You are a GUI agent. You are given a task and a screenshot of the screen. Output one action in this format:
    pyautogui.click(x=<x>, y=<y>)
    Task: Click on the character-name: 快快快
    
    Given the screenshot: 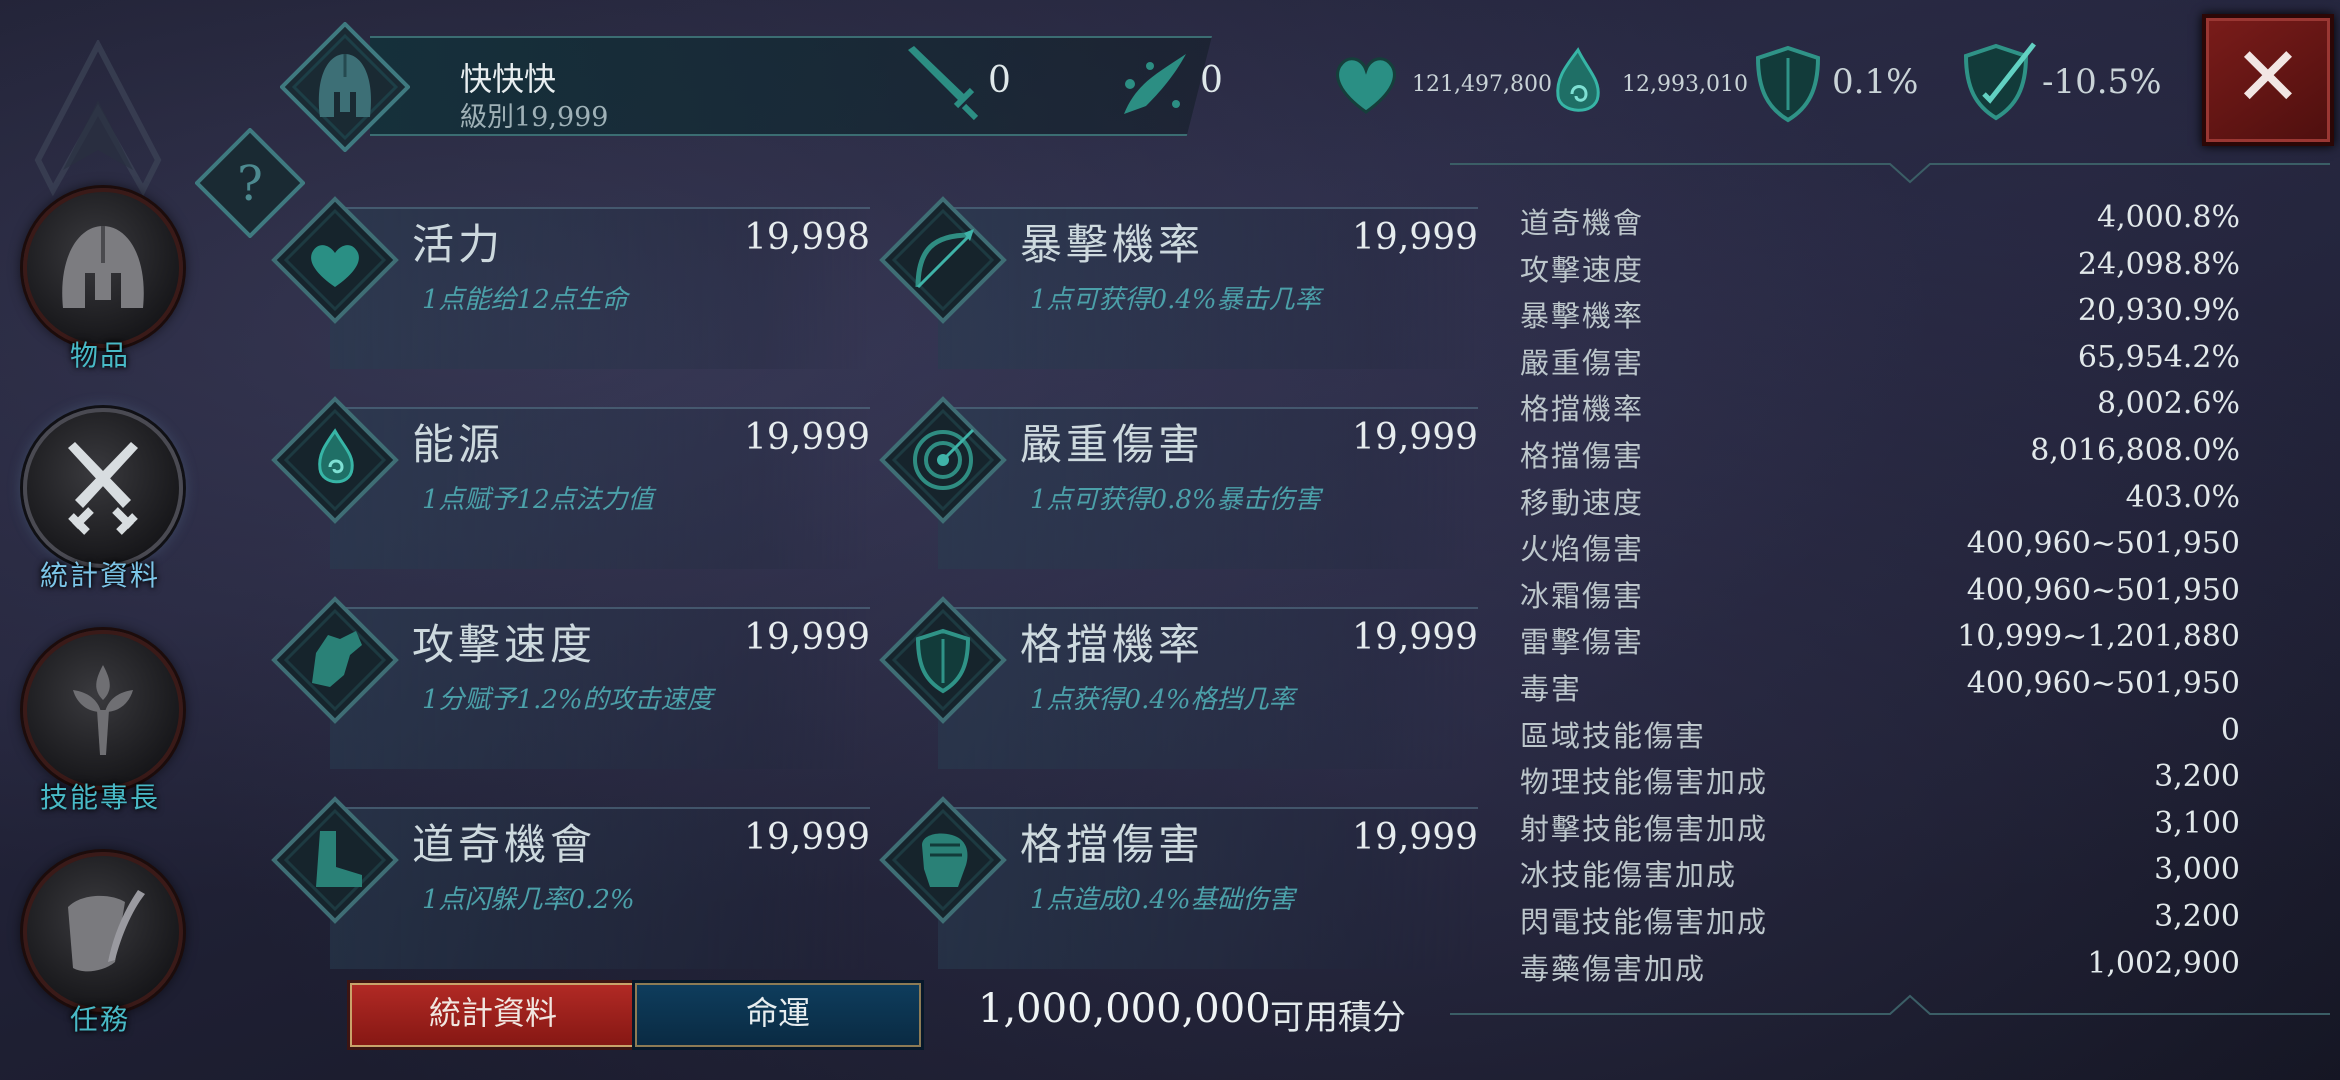 What is the action you would take?
    pyautogui.click(x=508, y=79)
    